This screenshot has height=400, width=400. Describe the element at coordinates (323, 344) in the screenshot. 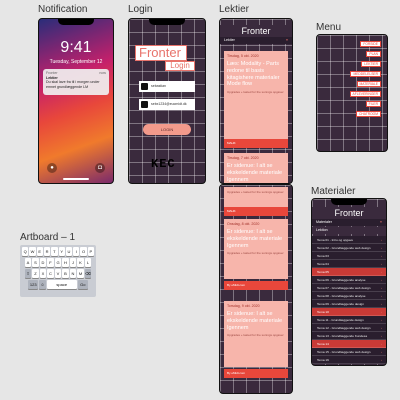

I see `materialer-row-label: Tema 14` at that location.